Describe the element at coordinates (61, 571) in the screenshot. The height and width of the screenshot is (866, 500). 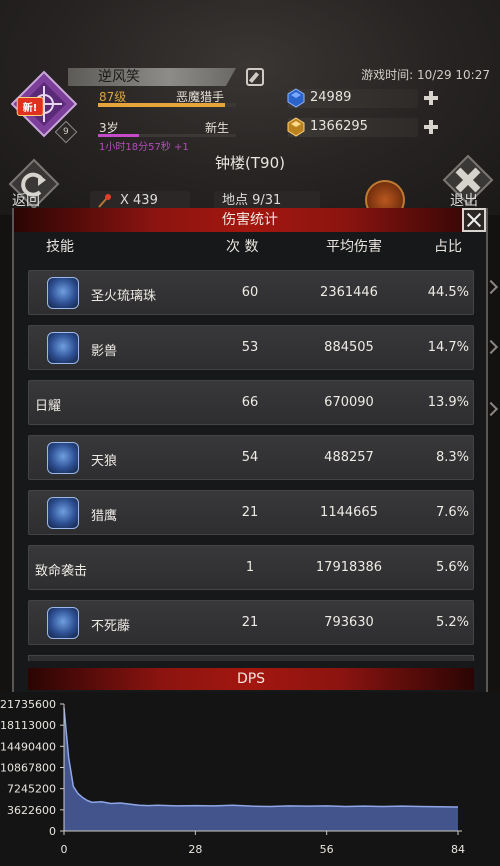
I see `skill-name: 致命袭击` at that location.